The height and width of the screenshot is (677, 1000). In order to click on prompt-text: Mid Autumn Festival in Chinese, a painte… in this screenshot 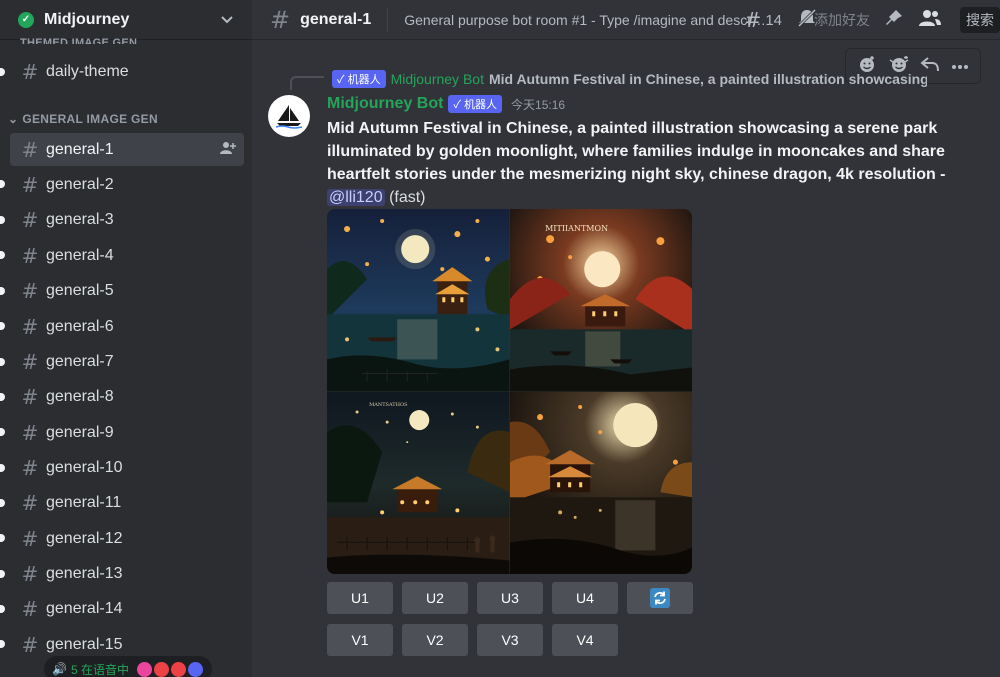, I will do `click(636, 151)`.